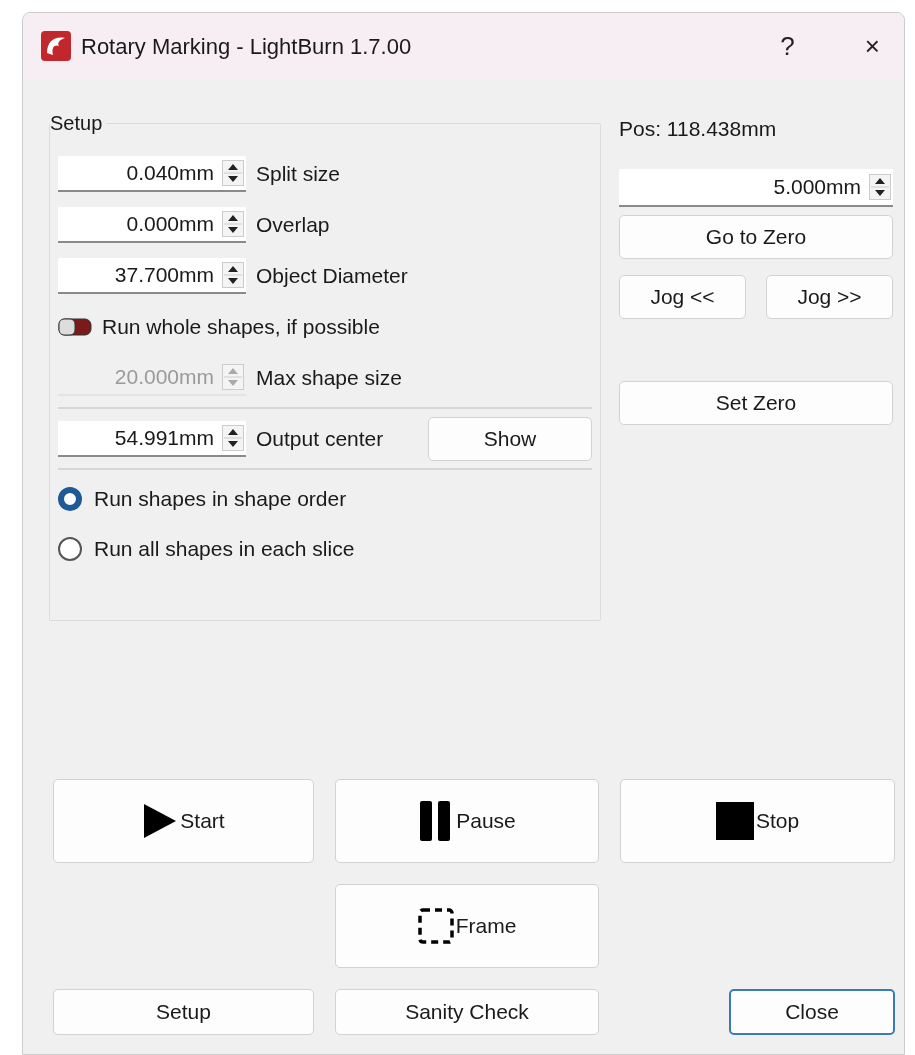  I want to click on field-label: Split size, so click(298, 173).